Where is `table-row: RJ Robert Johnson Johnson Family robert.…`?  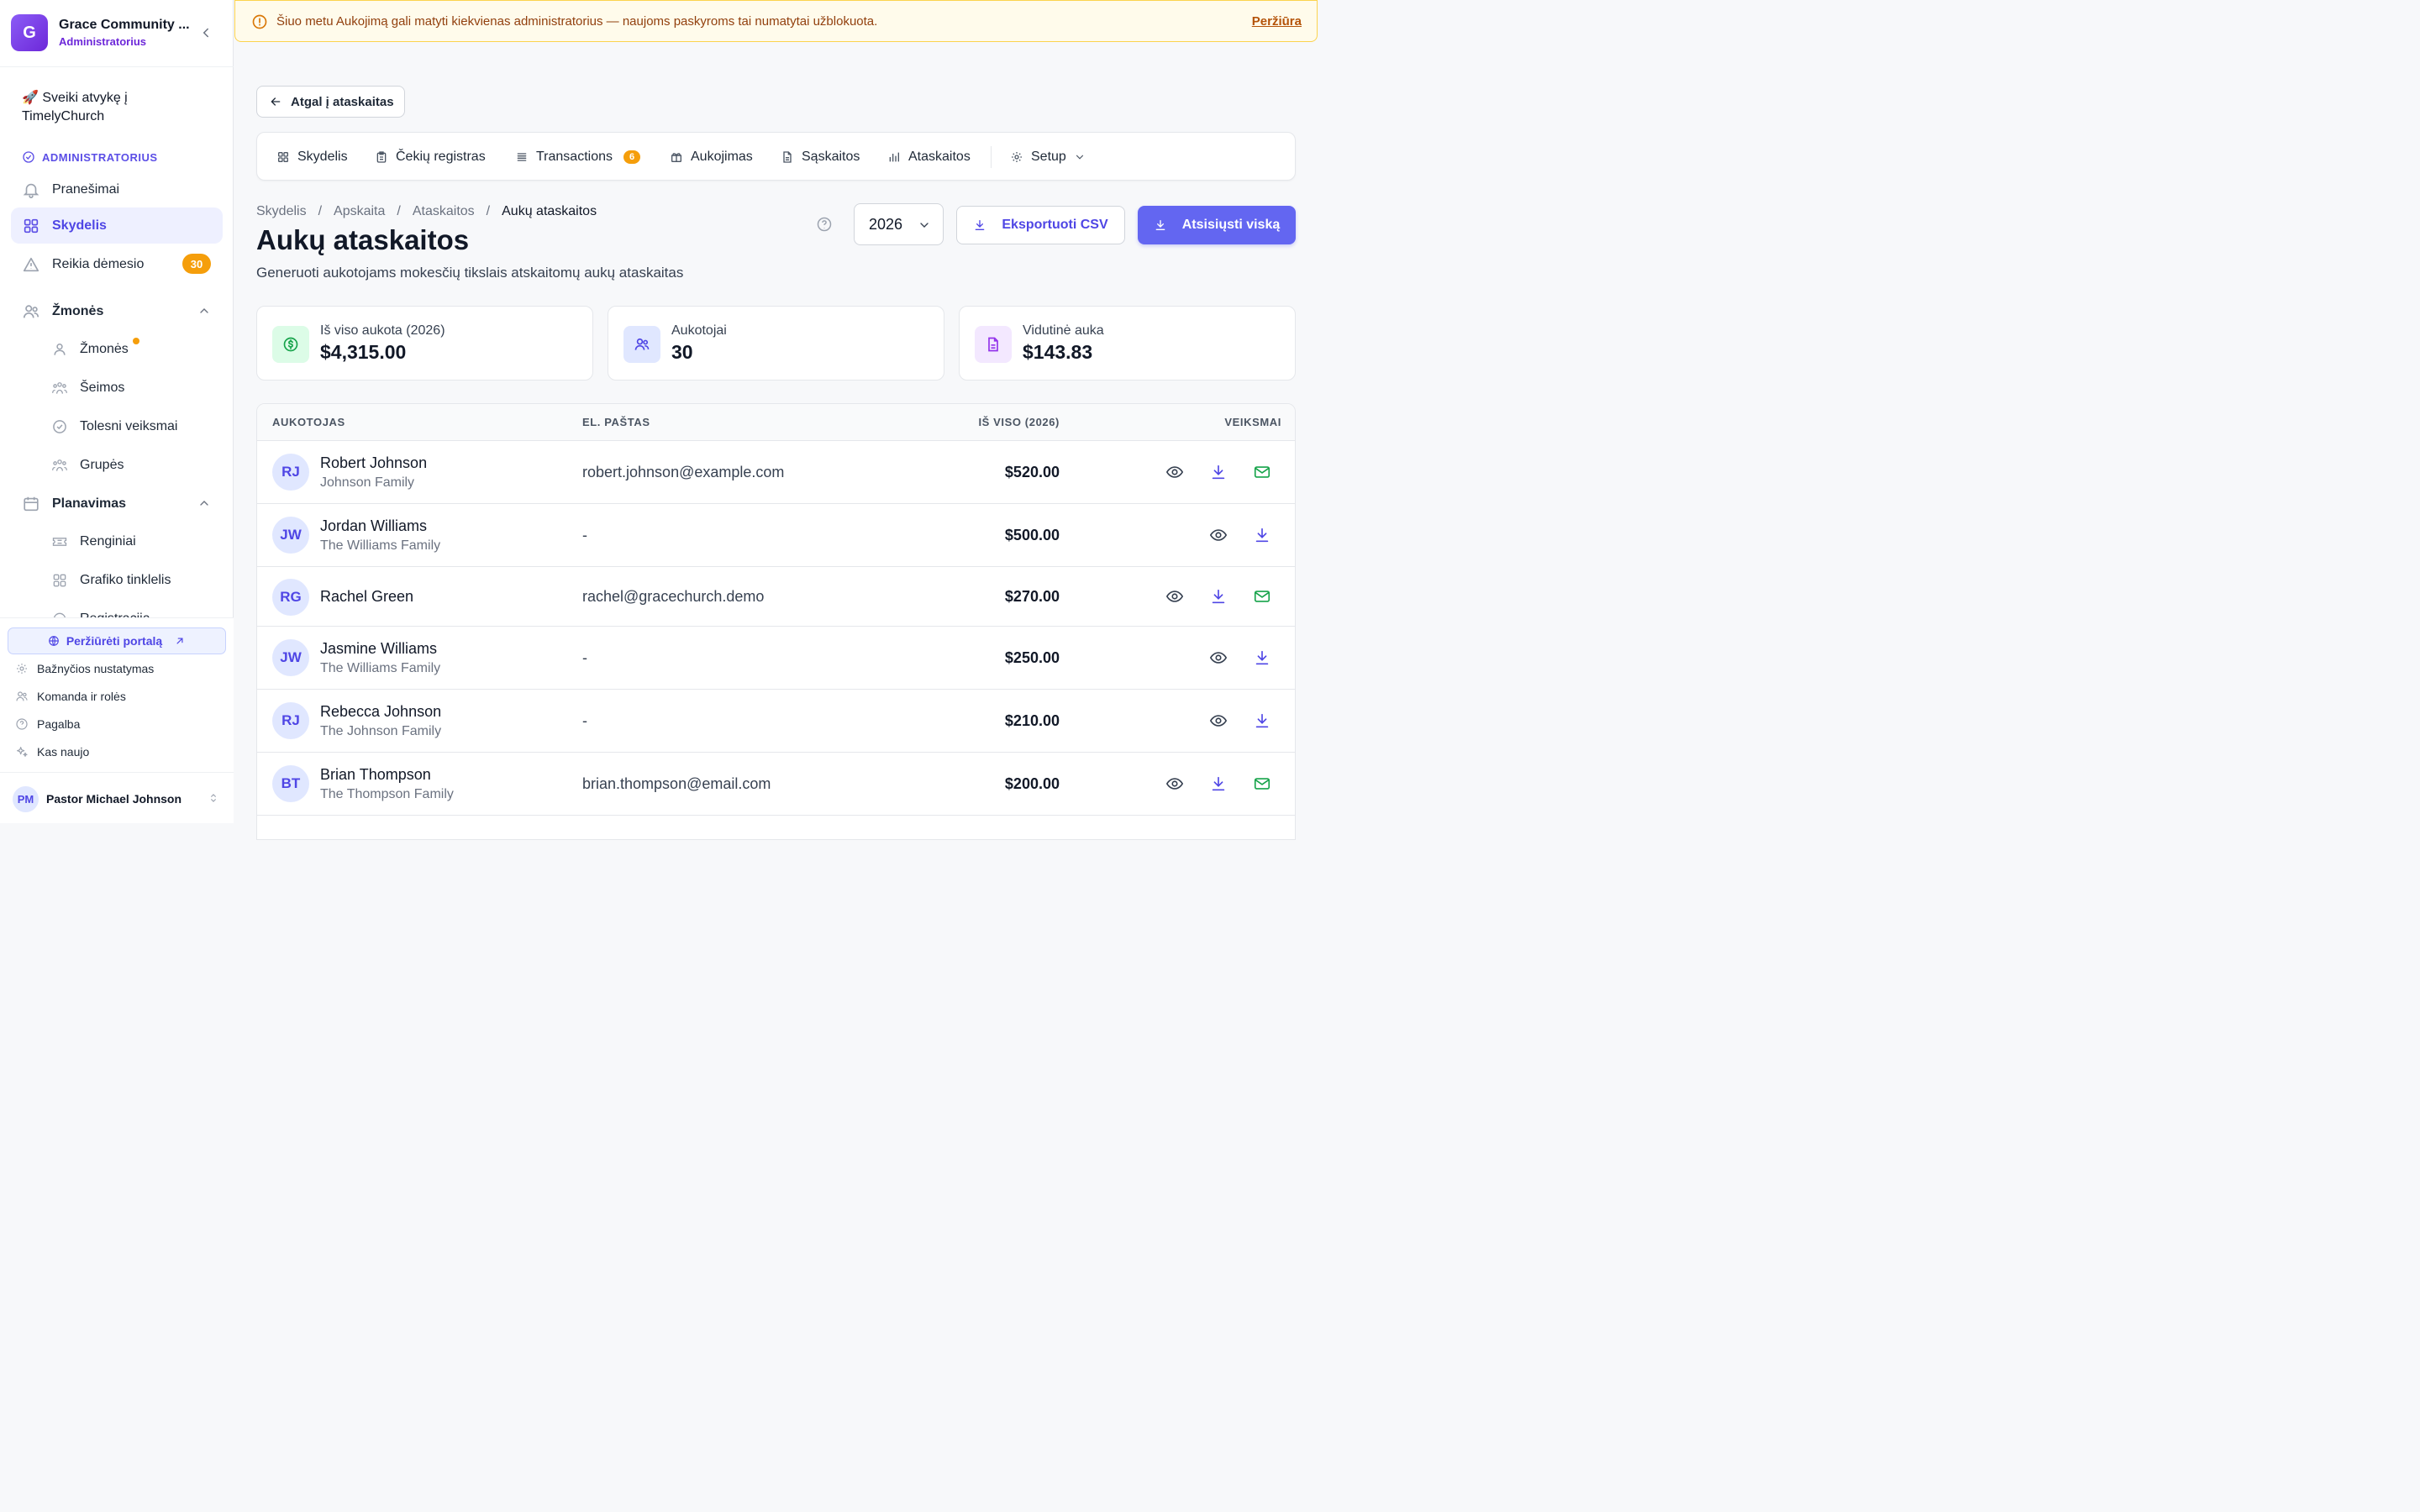 table-row: RJ Robert Johnson Johnson Family robert.… is located at coordinates (776, 472).